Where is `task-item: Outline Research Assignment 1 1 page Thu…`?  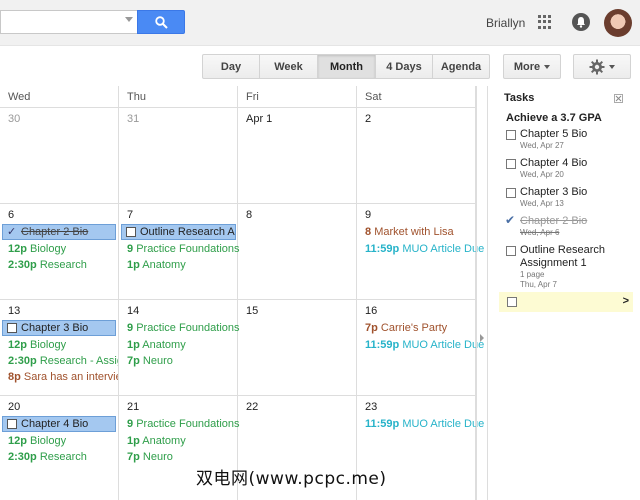
task-item: Outline Research Assignment 1 1 page Thu… is located at coordinates (566, 267).